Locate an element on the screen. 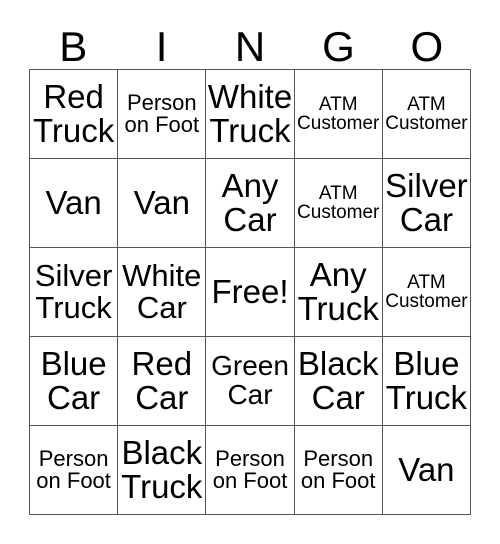  bingo-cell: Silver Truck is located at coordinates (74, 292).